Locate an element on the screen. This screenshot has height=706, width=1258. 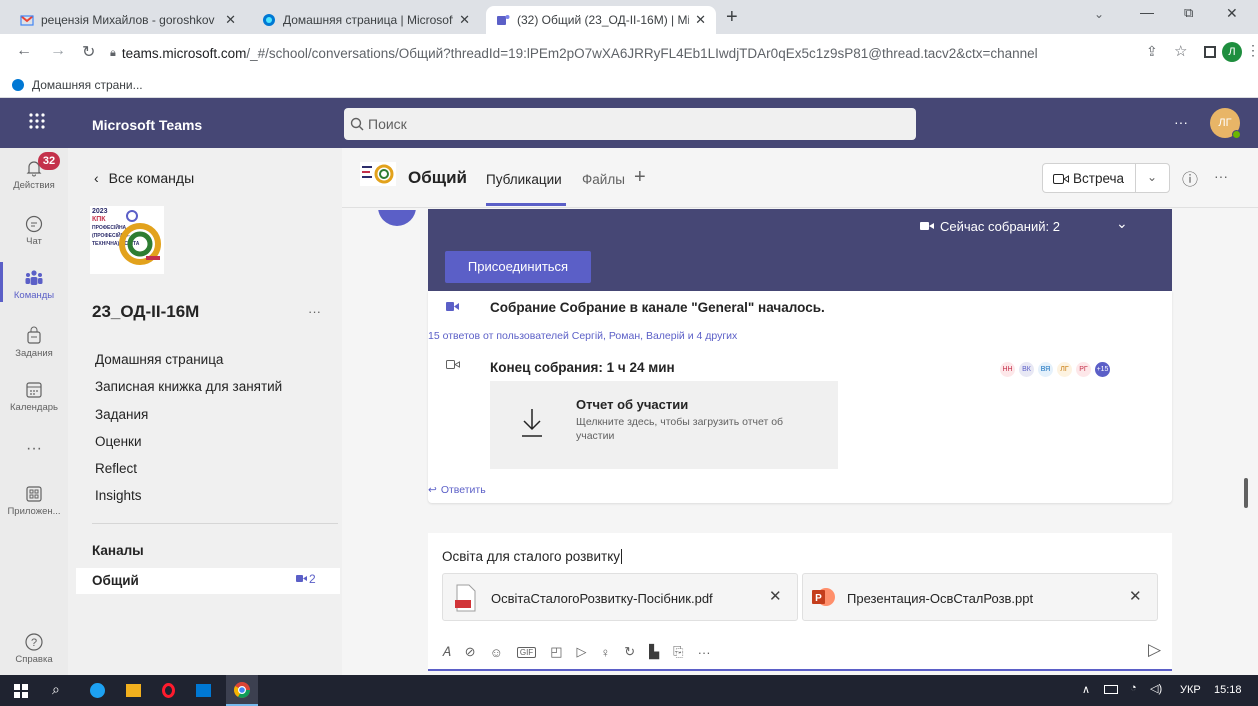
volume-icon: ◁) is located at coordinates (1156, 688).